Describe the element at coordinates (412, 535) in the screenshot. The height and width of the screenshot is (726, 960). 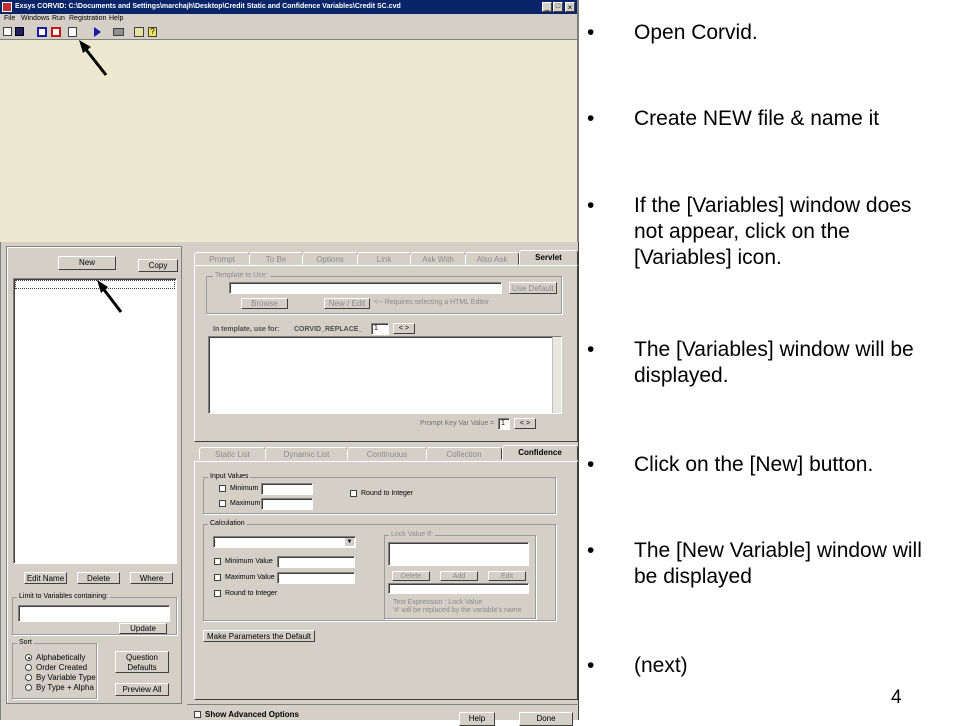
I see `lock-value-label: Lock Value If:` at that location.